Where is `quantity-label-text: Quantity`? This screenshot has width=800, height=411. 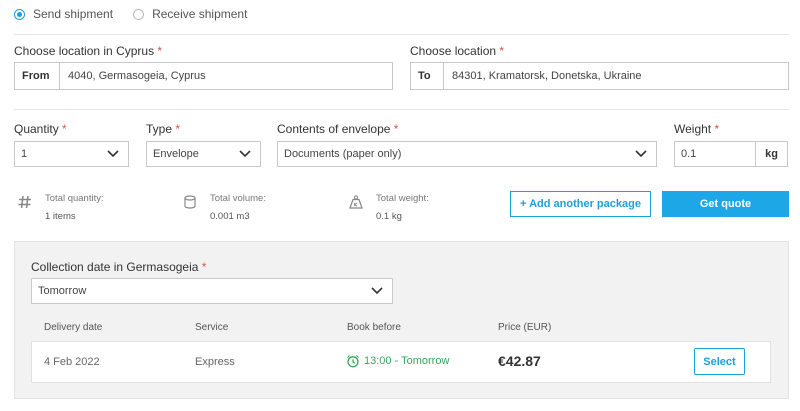 quantity-label-text: Quantity is located at coordinates (36, 129).